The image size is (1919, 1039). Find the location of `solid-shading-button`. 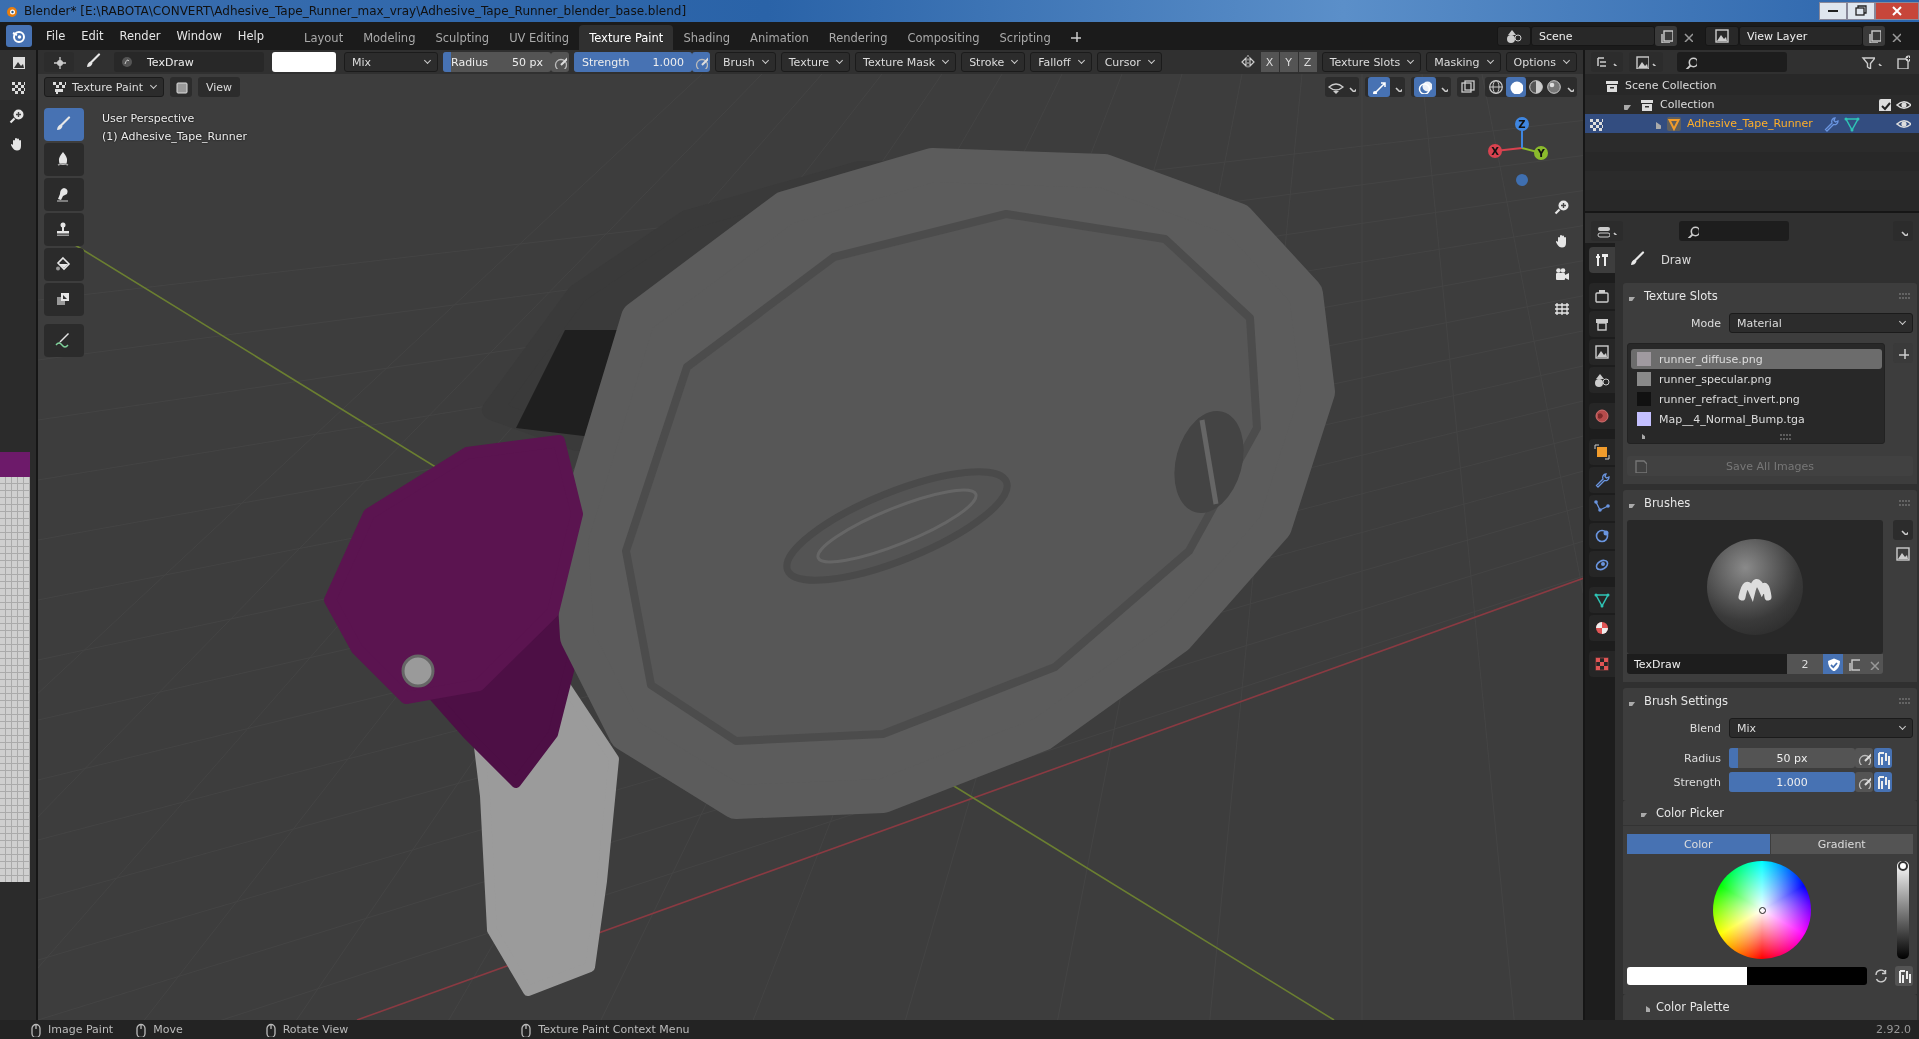

solid-shading-button is located at coordinates (1516, 87).